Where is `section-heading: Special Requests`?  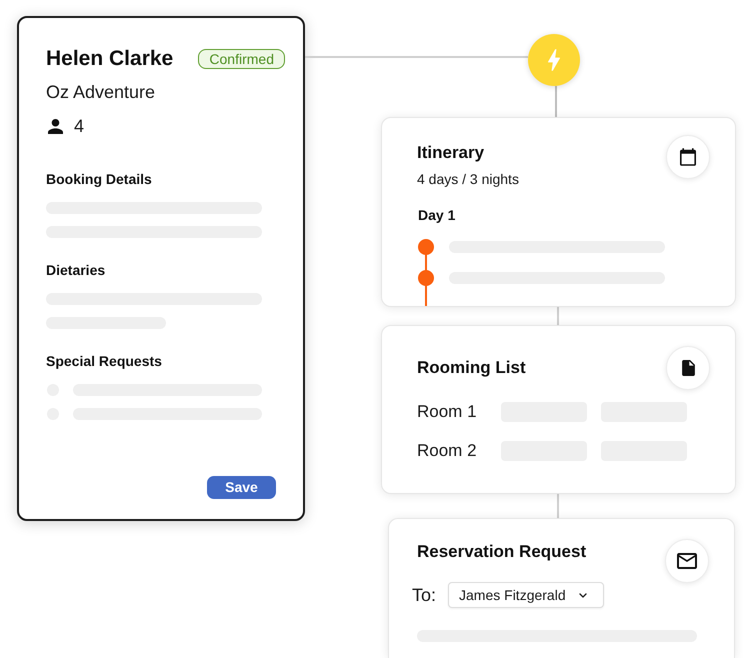 section-heading: Special Requests is located at coordinates (104, 361).